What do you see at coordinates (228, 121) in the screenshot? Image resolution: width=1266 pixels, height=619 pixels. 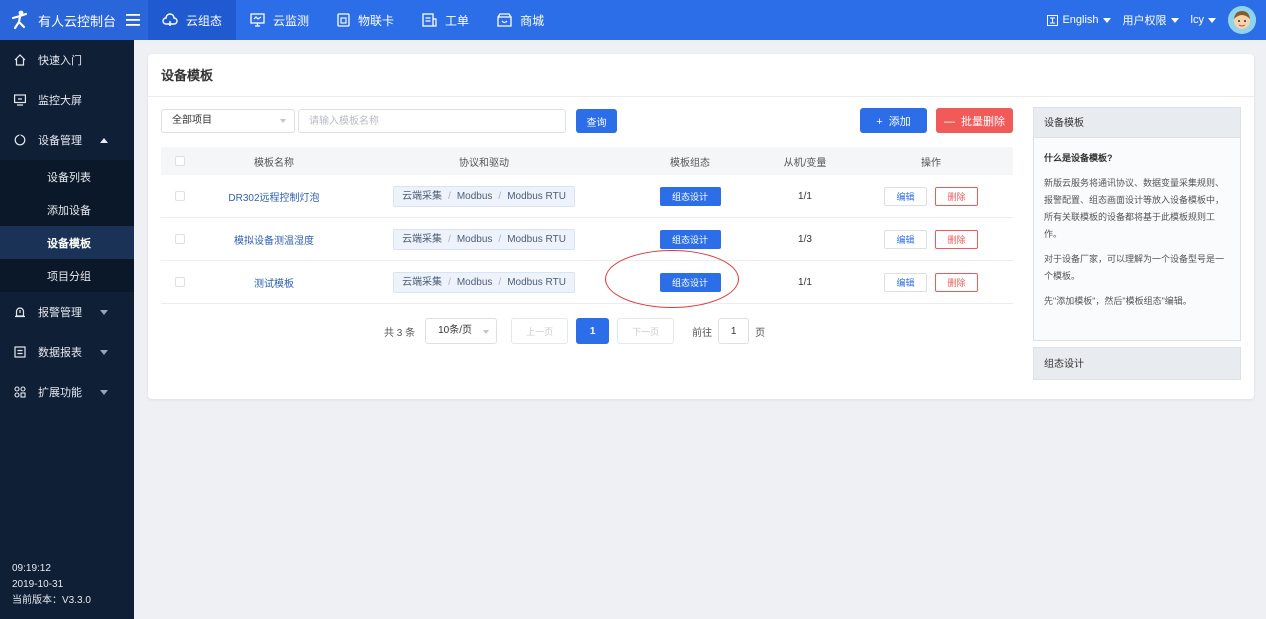 I see `project-select: 全部项目` at bounding box center [228, 121].